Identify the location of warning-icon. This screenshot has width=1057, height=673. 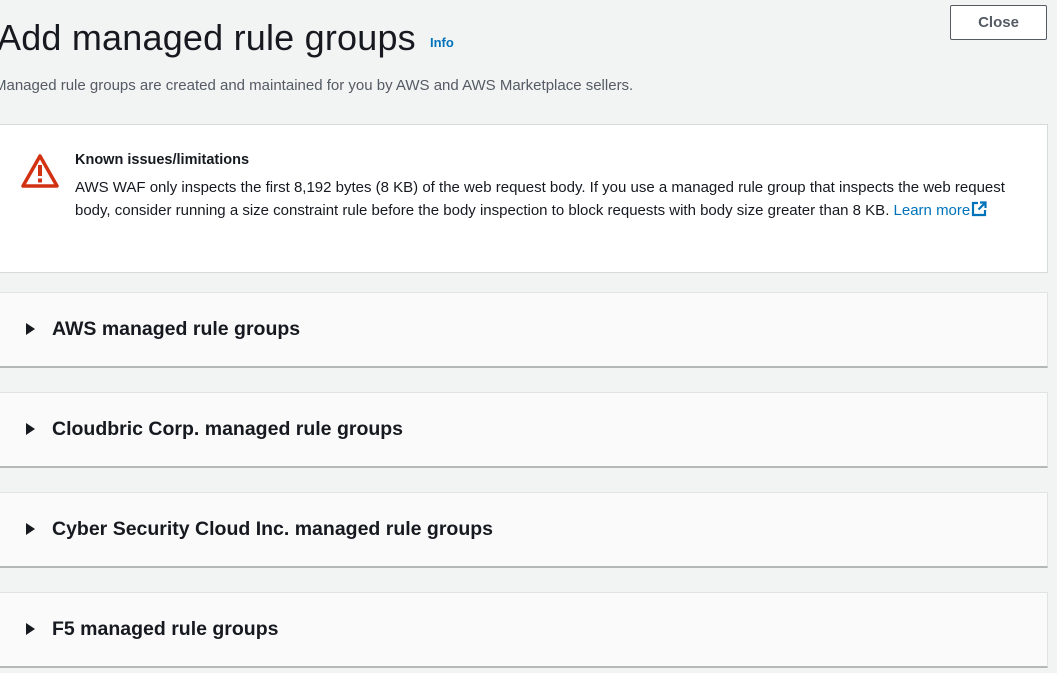
(40, 171).